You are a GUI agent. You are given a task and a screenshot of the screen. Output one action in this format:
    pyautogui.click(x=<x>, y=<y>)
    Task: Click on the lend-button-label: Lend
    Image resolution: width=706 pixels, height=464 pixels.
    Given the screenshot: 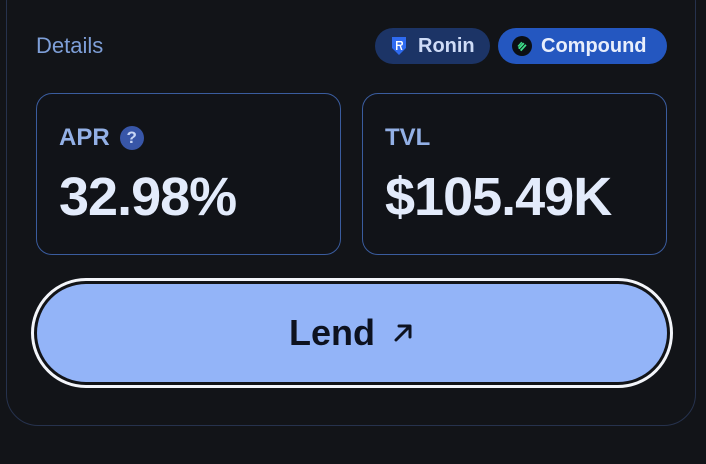 What is the action you would take?
    pyautogui.click(x=332, y=332)
    